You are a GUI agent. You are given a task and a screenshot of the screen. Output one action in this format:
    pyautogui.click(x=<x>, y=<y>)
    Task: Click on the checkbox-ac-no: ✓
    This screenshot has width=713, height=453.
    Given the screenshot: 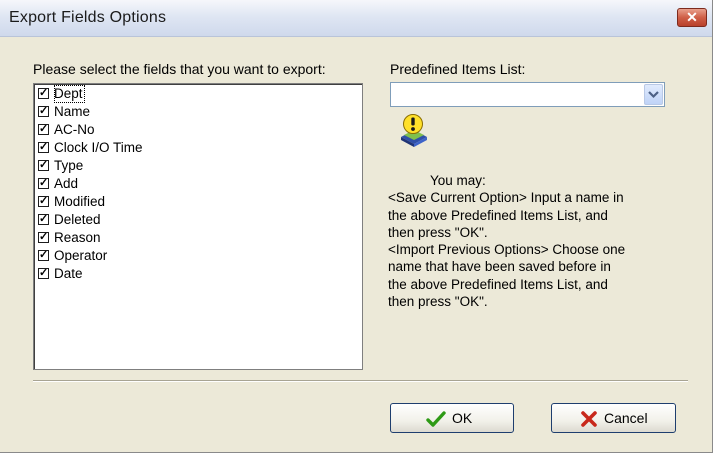 What is the action you would take?
    pyautogui.click(x=43, y=129)
    